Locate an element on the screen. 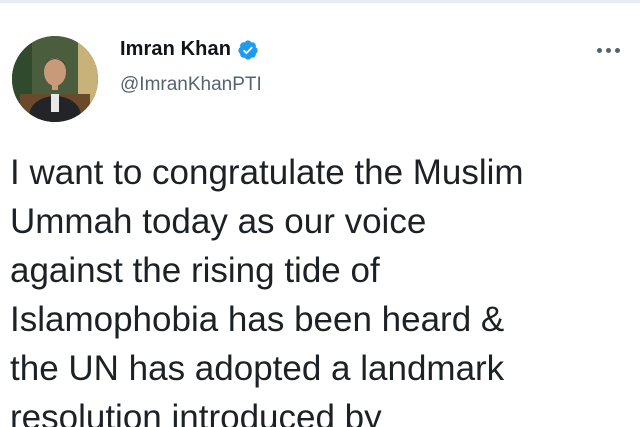  more-options-icon is located at coordinates (599, 50).